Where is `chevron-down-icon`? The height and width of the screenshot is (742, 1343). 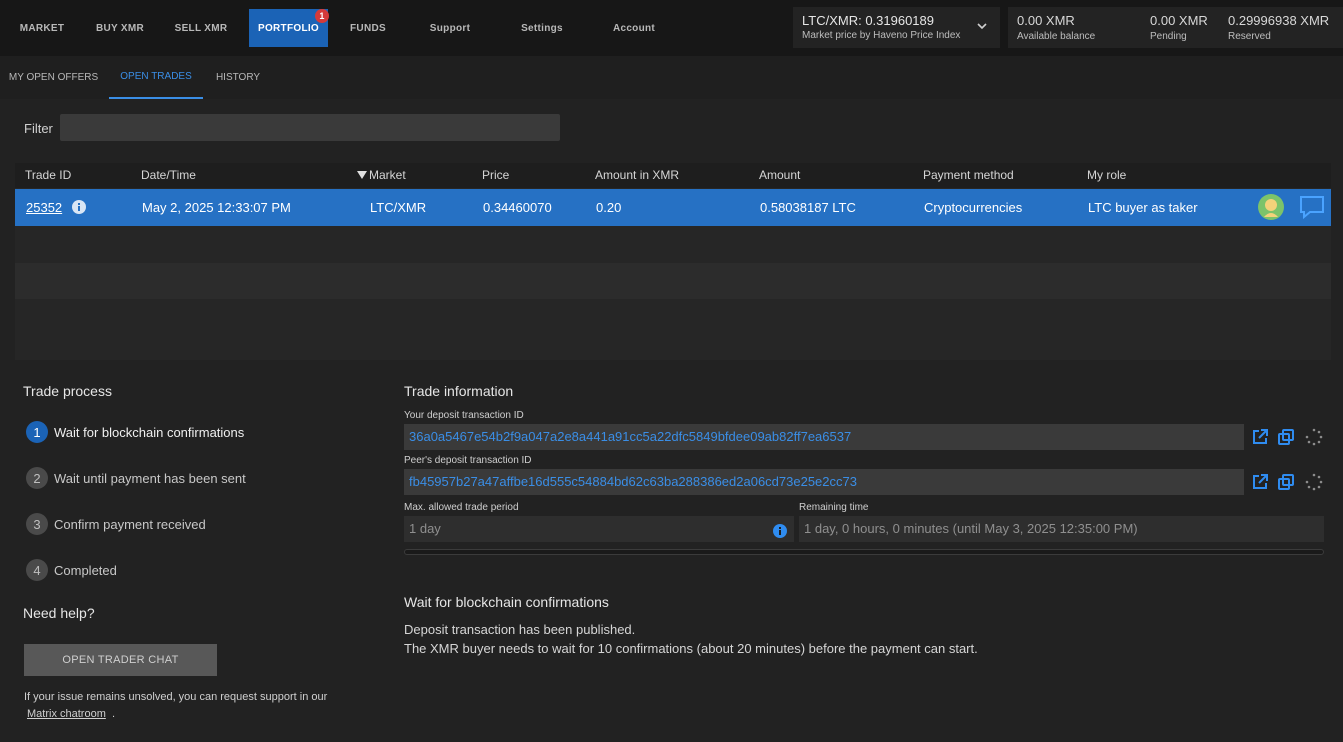 chevron-down-icon is located at coordinates (982, 26).